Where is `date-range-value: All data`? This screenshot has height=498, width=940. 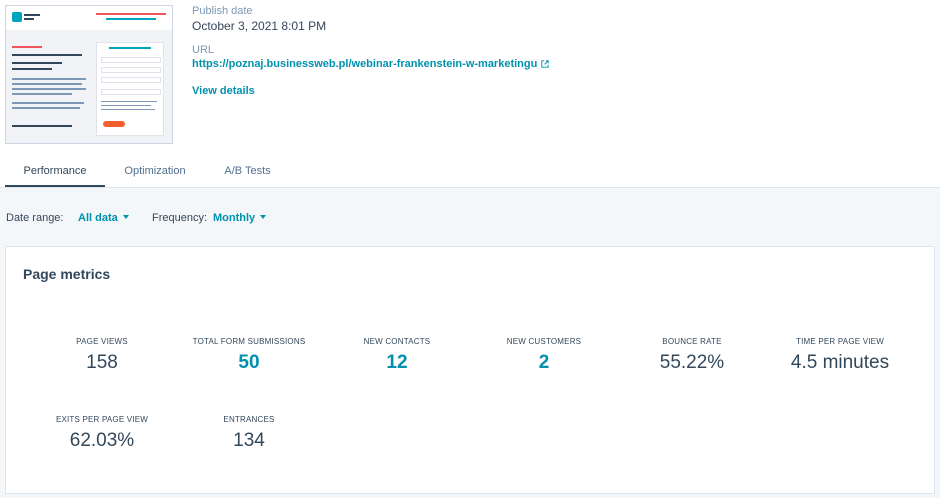 date-range-value: All data is located at coordinates (98, 218).